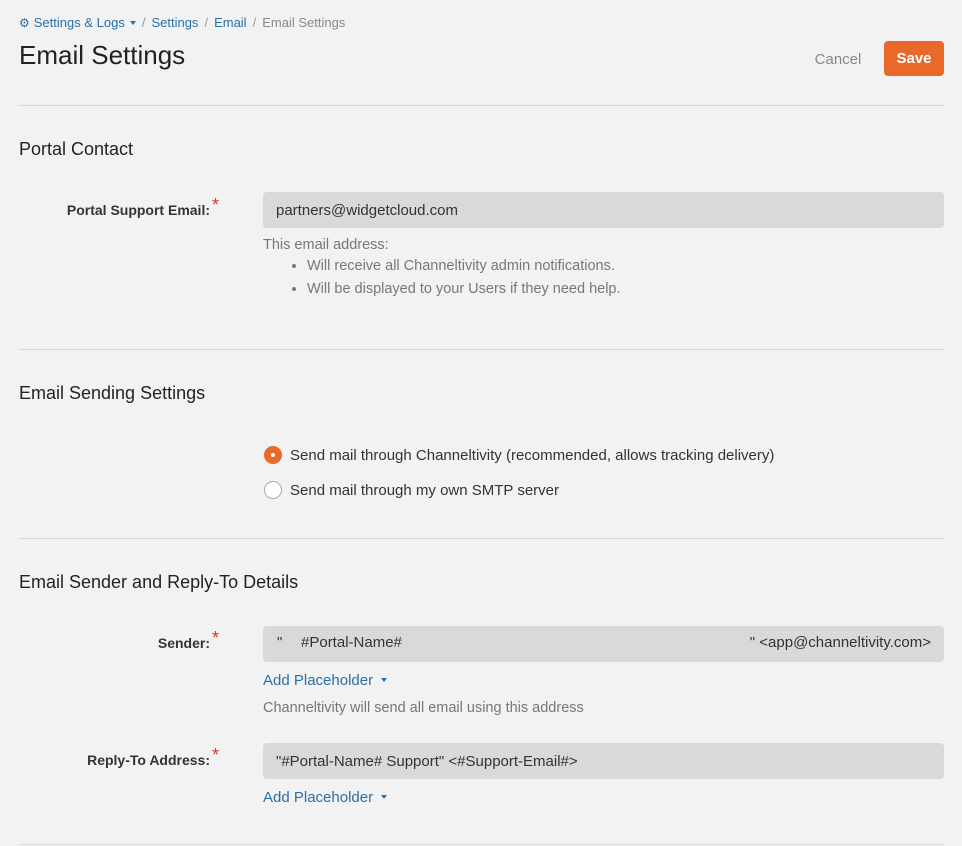 The image size is (962, 846). Describe the element at coordinates (914, 58) in the screenshot. I see `save-button: Save` at that location.